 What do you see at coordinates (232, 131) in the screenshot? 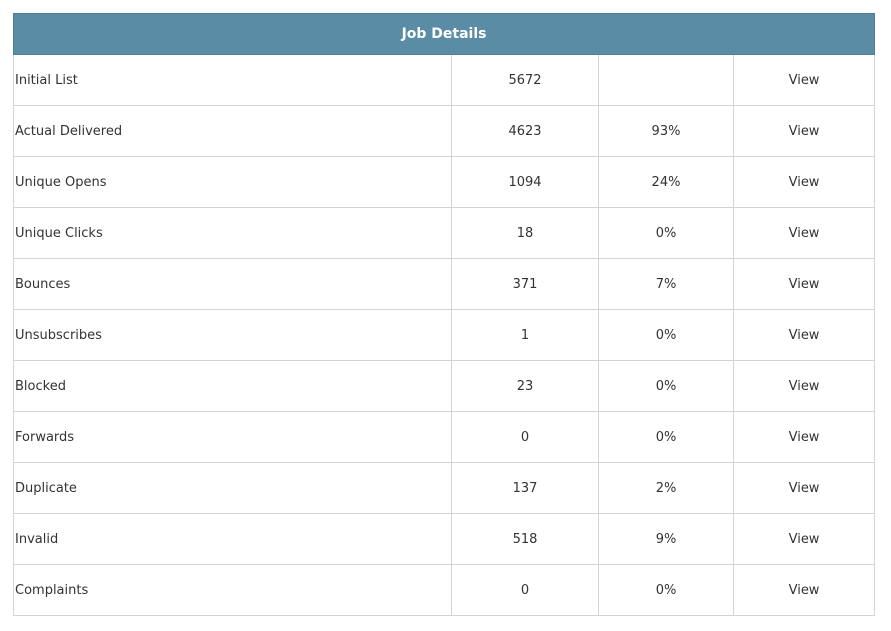
I see `row-label: Actual Delivered` at bounding box center [232, 131].